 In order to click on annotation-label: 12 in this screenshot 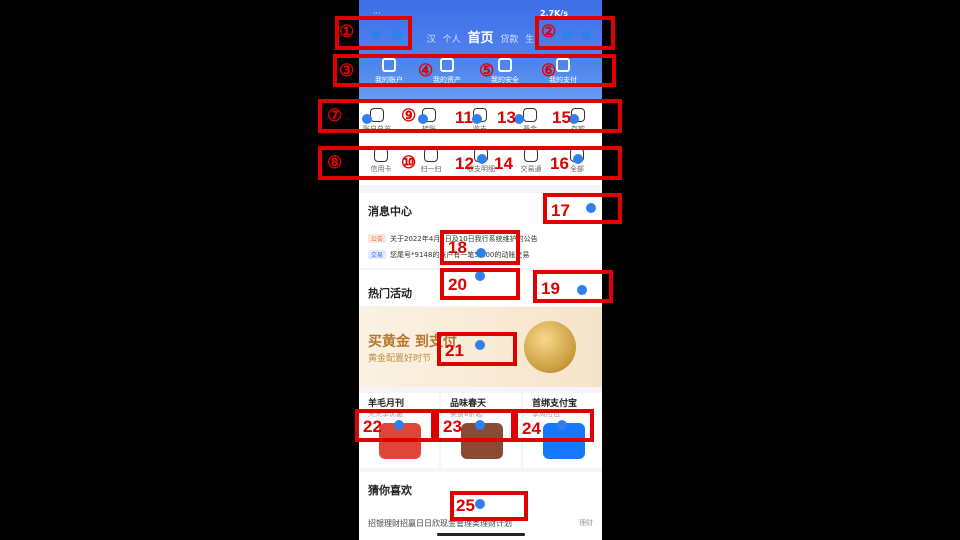, I will do `click(464, 163)`.